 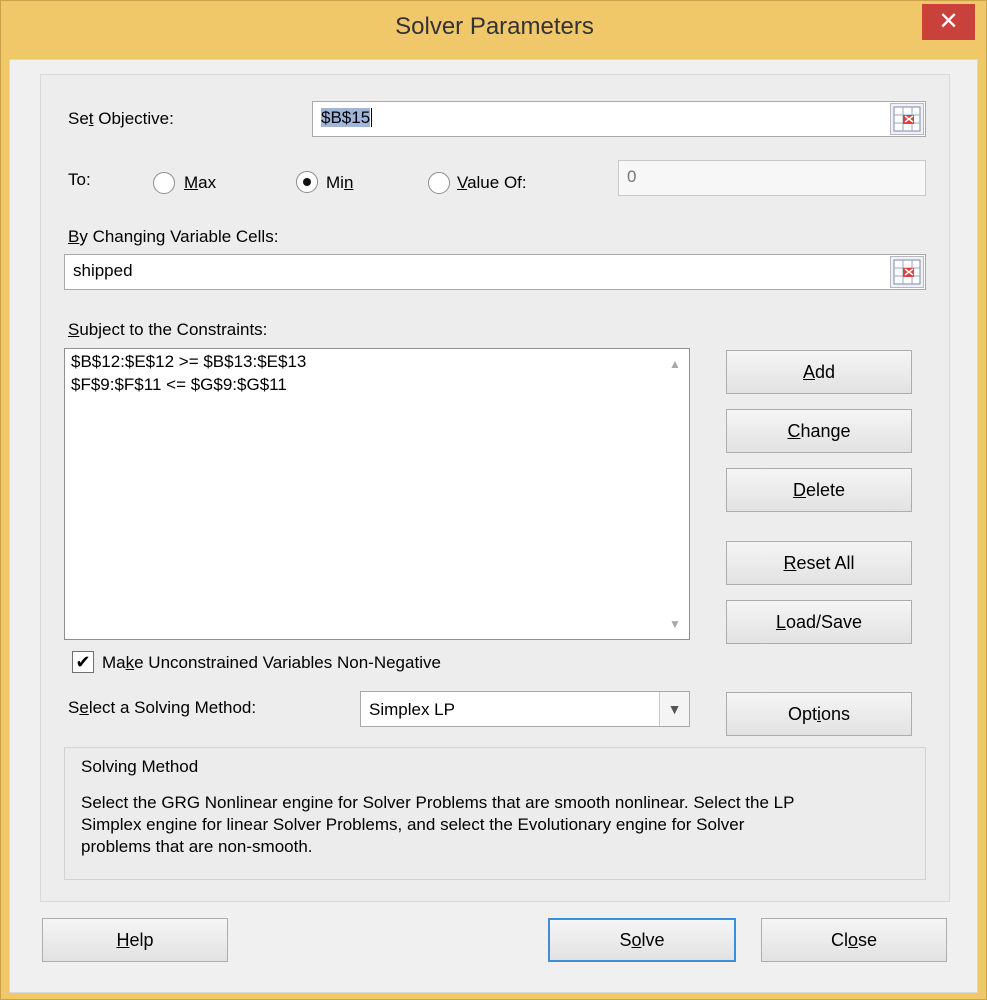 I want to click on value-of-radio, so click(x=439, y=183).